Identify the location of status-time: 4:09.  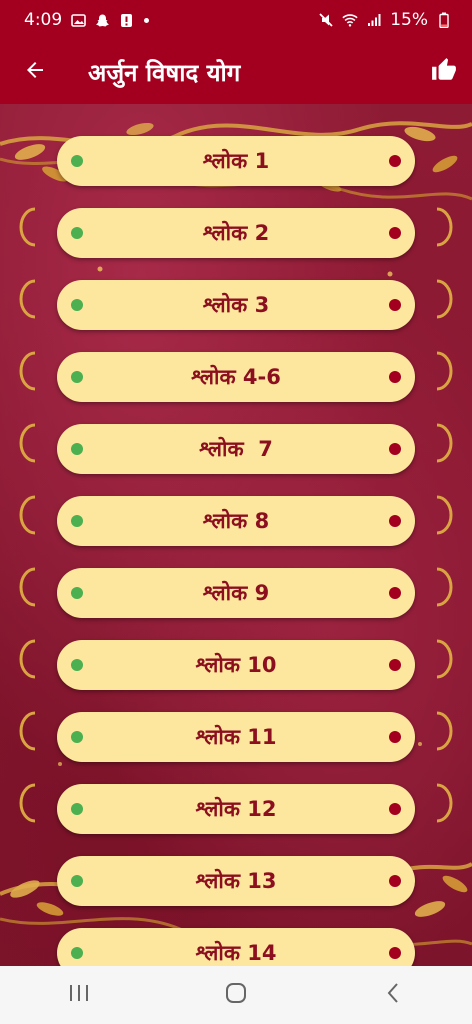
(43, 20).